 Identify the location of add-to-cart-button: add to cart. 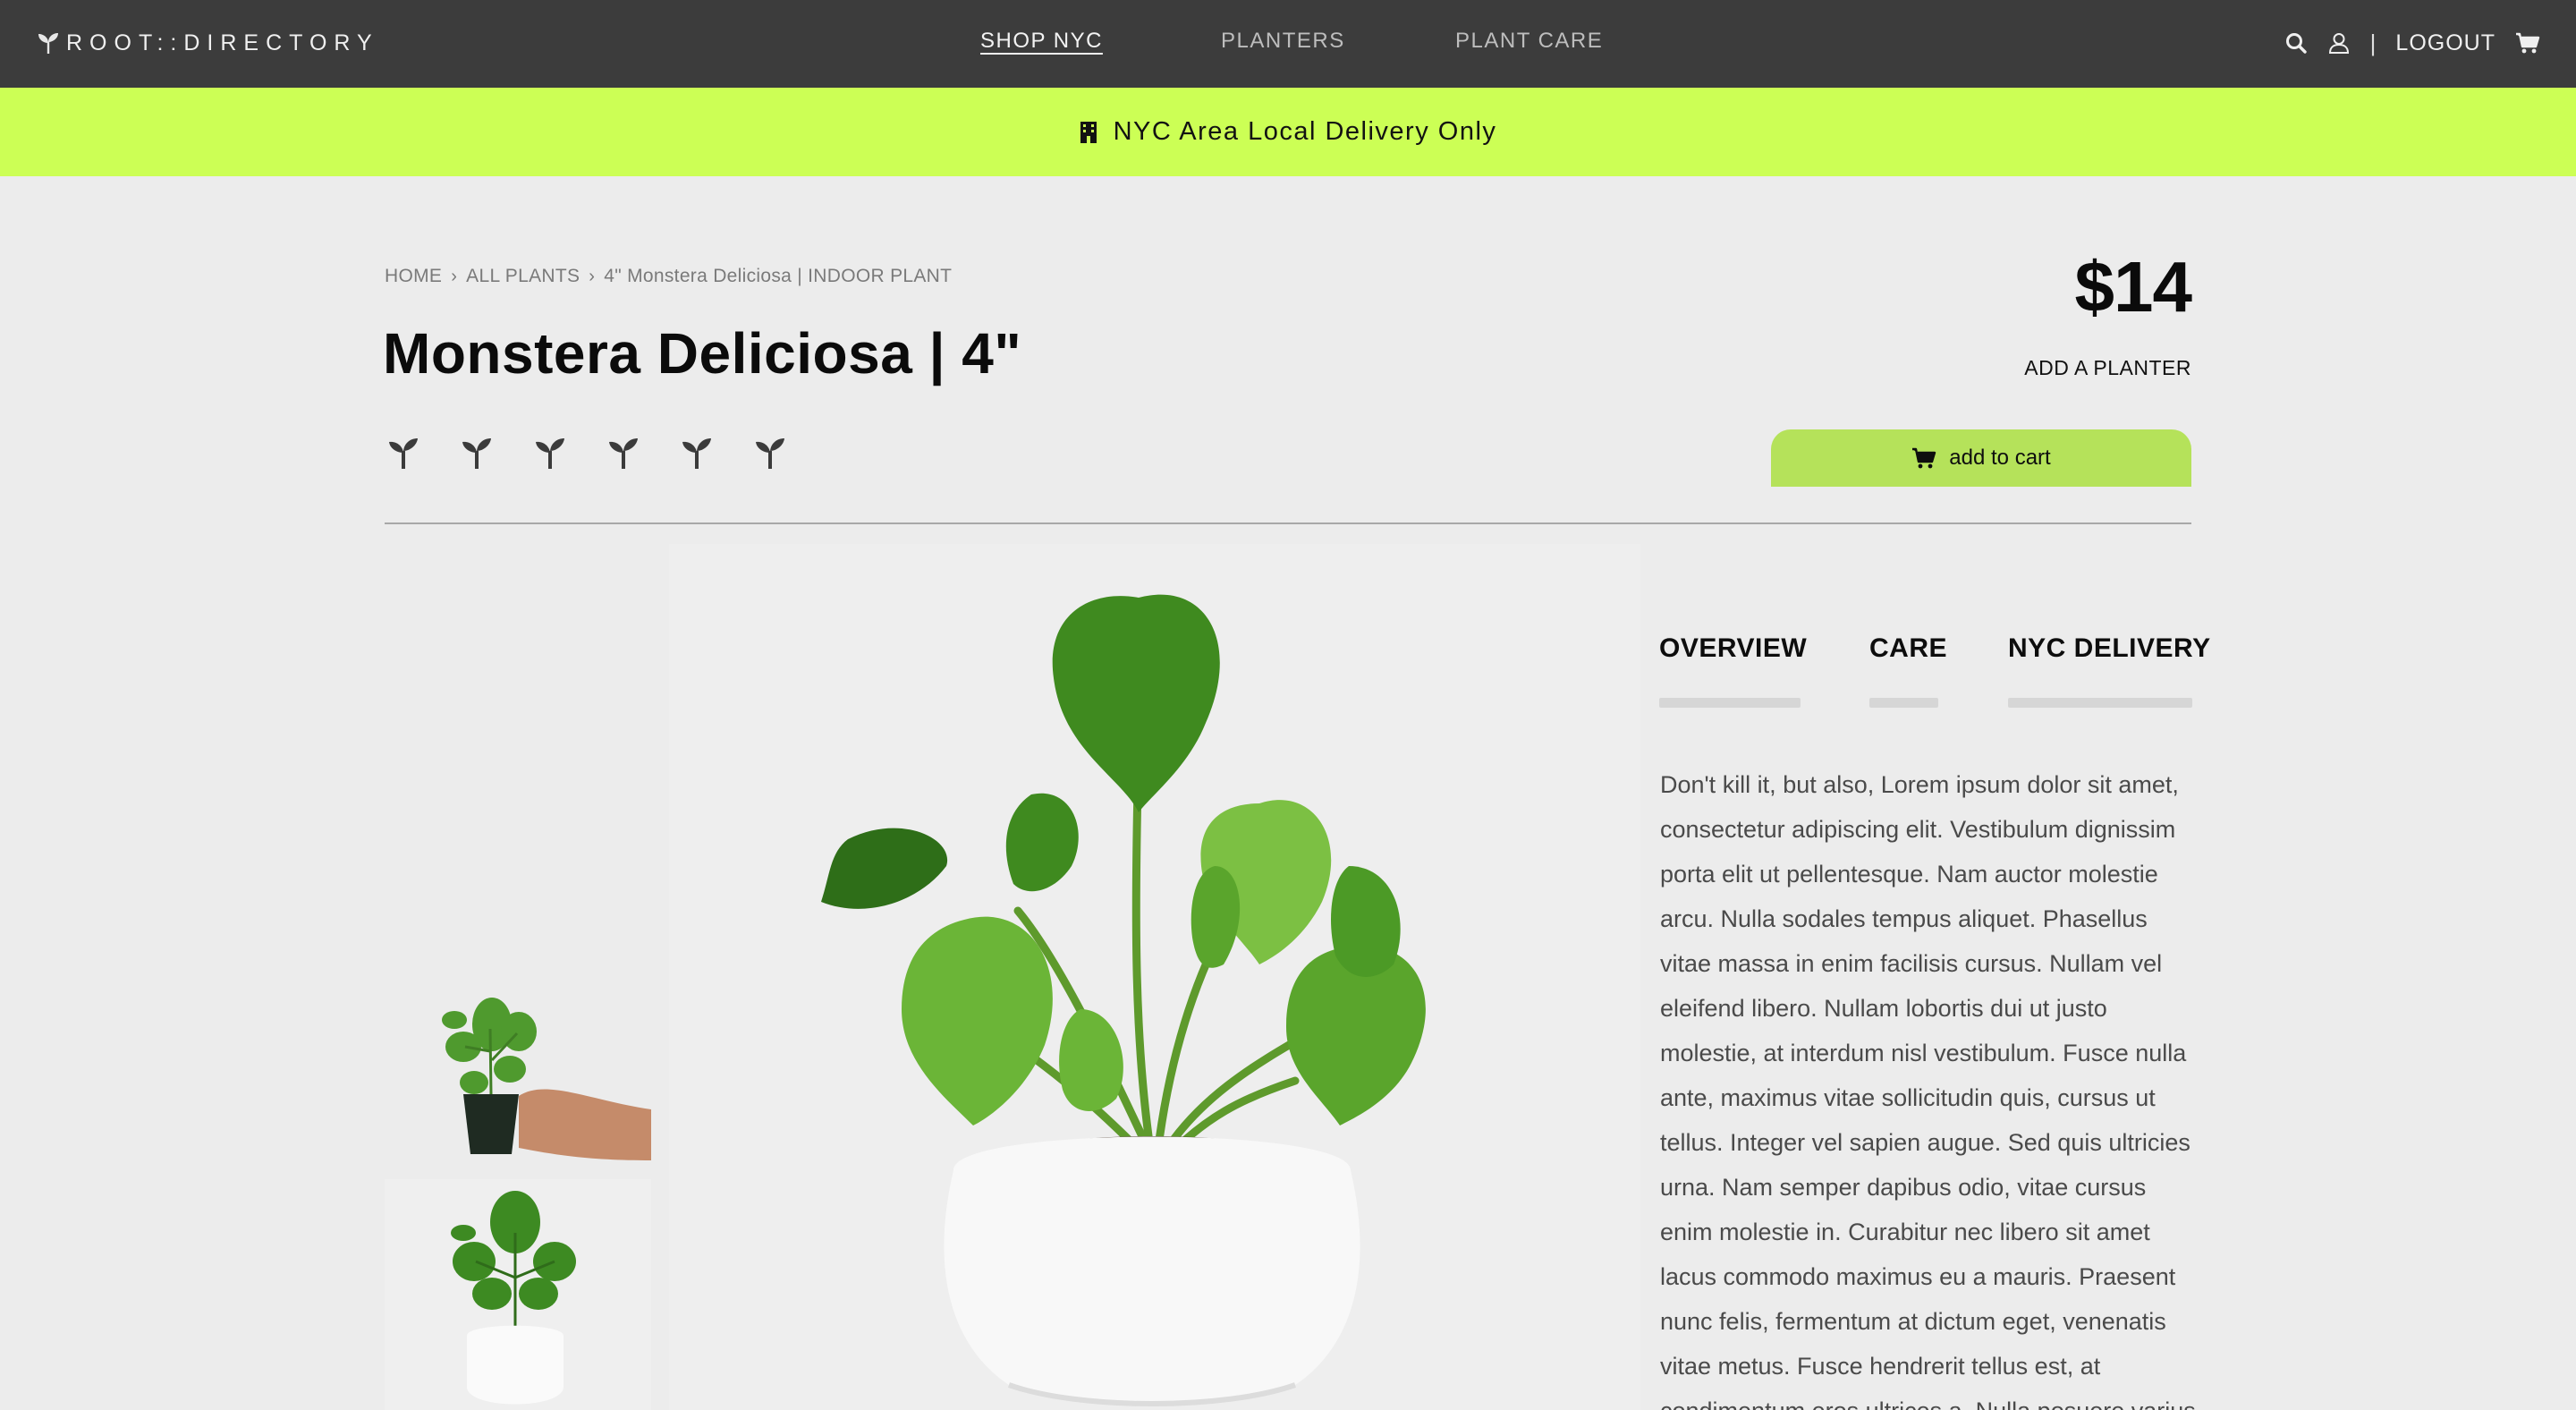
(1981, 458).